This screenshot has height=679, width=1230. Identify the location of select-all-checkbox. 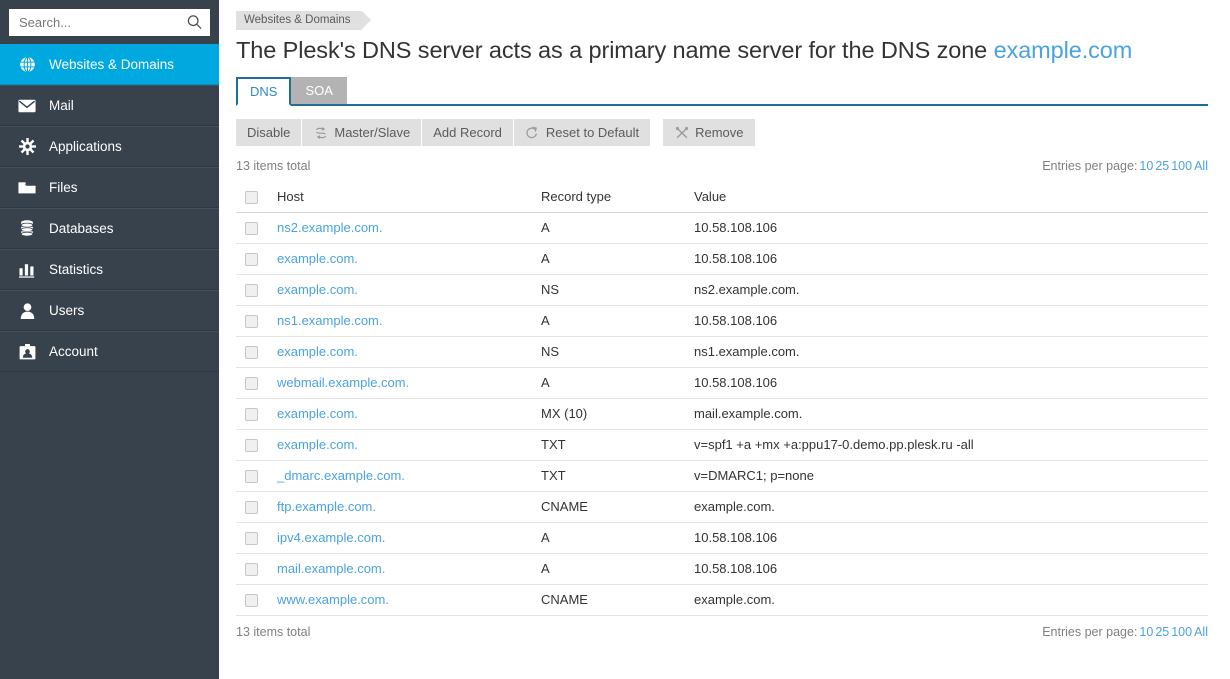
(251, 198).